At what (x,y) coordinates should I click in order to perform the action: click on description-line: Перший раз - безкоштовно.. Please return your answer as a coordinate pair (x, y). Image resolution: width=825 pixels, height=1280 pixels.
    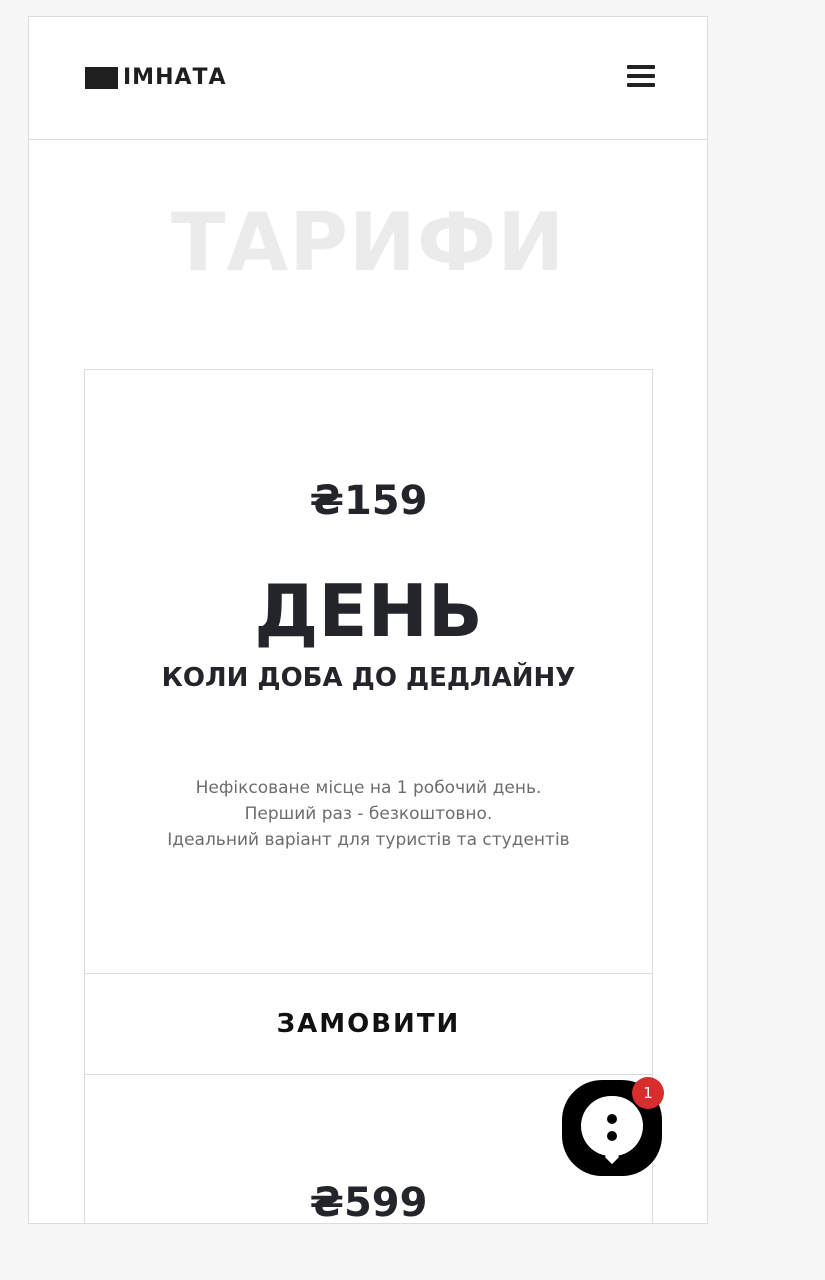
    Looking at the image, I should click on (368, 814).